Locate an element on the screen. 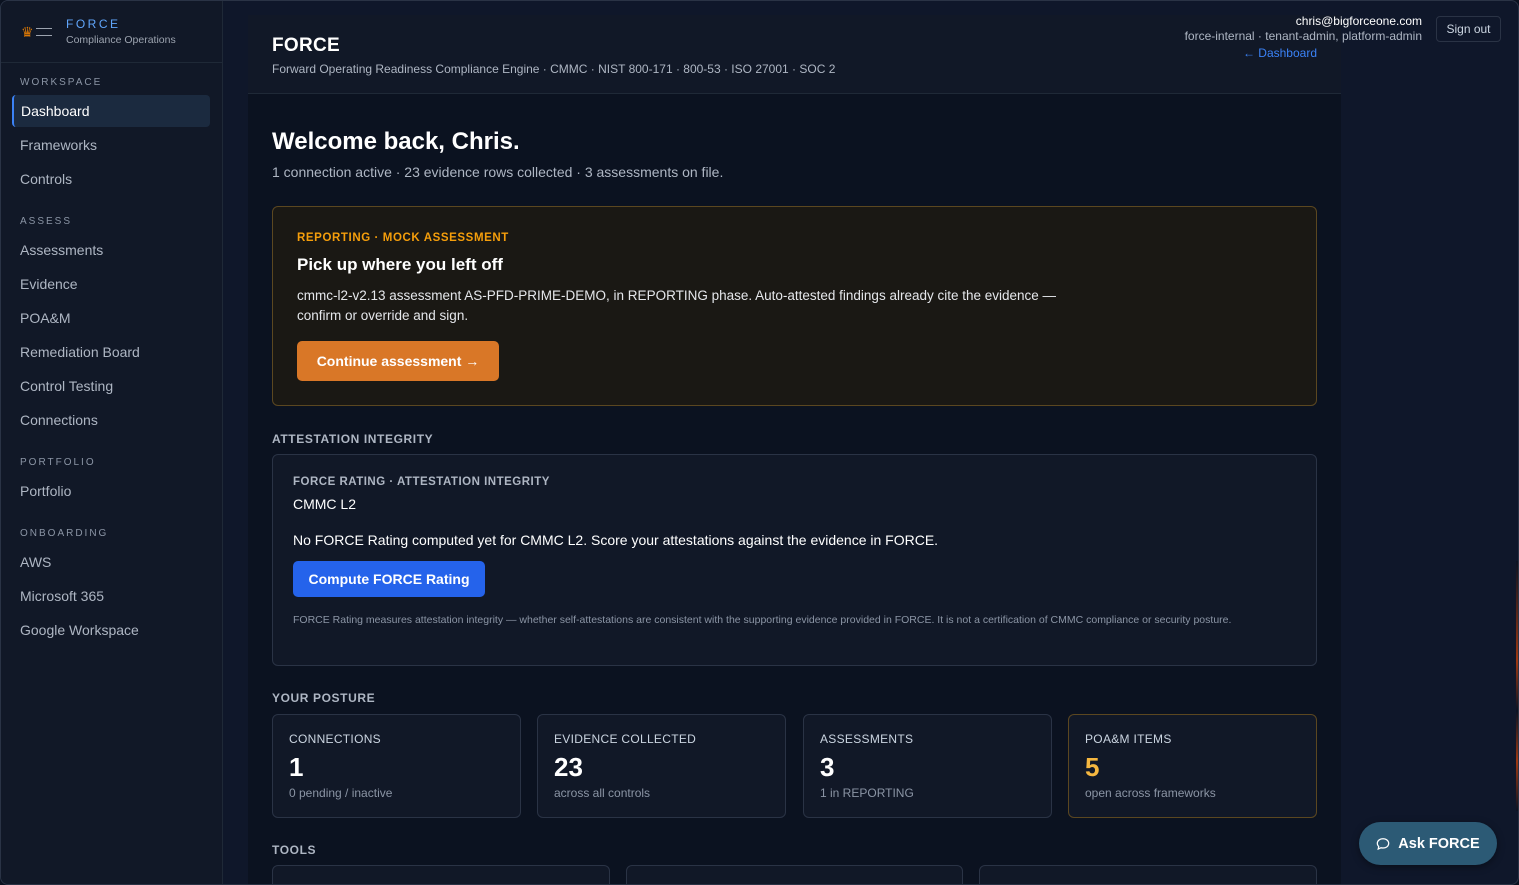  stat-value: 1 is located at coordinates (296, 767).